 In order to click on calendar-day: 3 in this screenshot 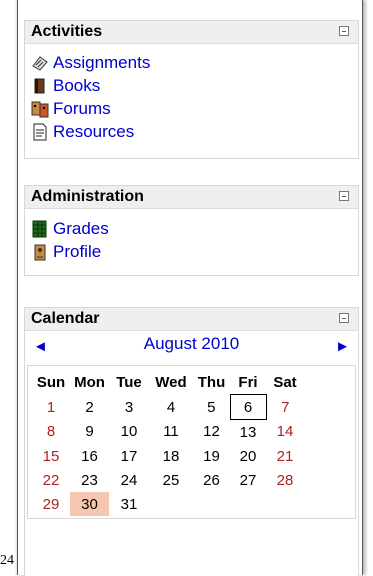, I will do `click(129, 407)`.